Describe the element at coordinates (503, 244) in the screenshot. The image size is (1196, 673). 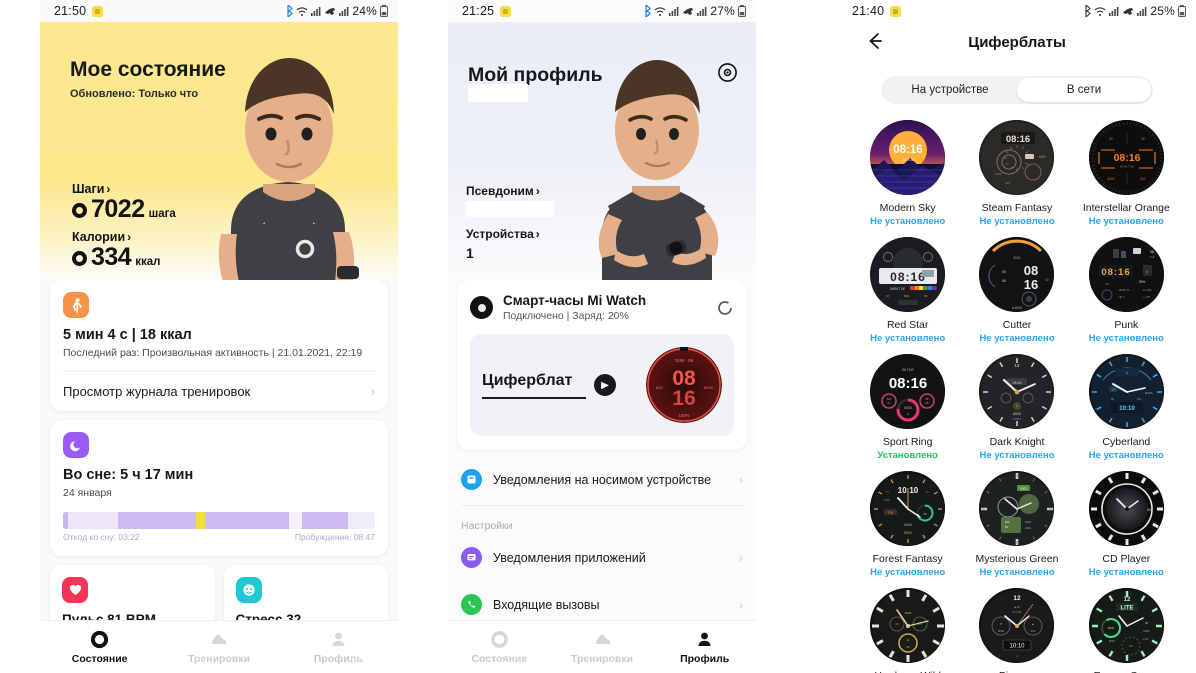
I see `field-devices: Устройства › 1` at that location.